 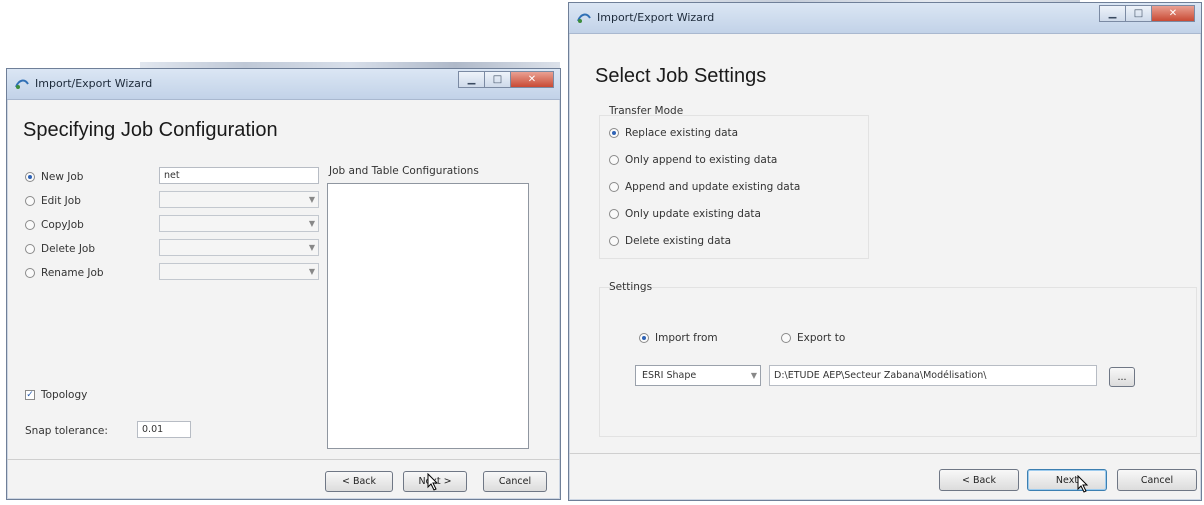 I want to click on job-table-config-list, so click(x=428, y=316).